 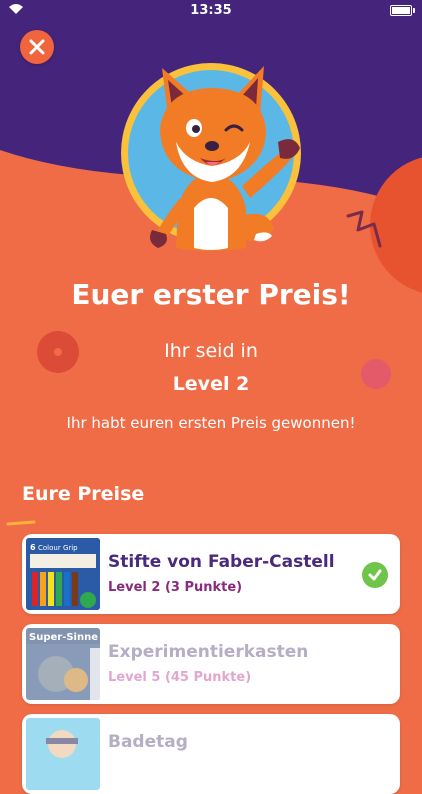 What do you see at coordinates (33, 547) in the screenshot?
I see `svg-text: 6` at bounding box center [33, 547].